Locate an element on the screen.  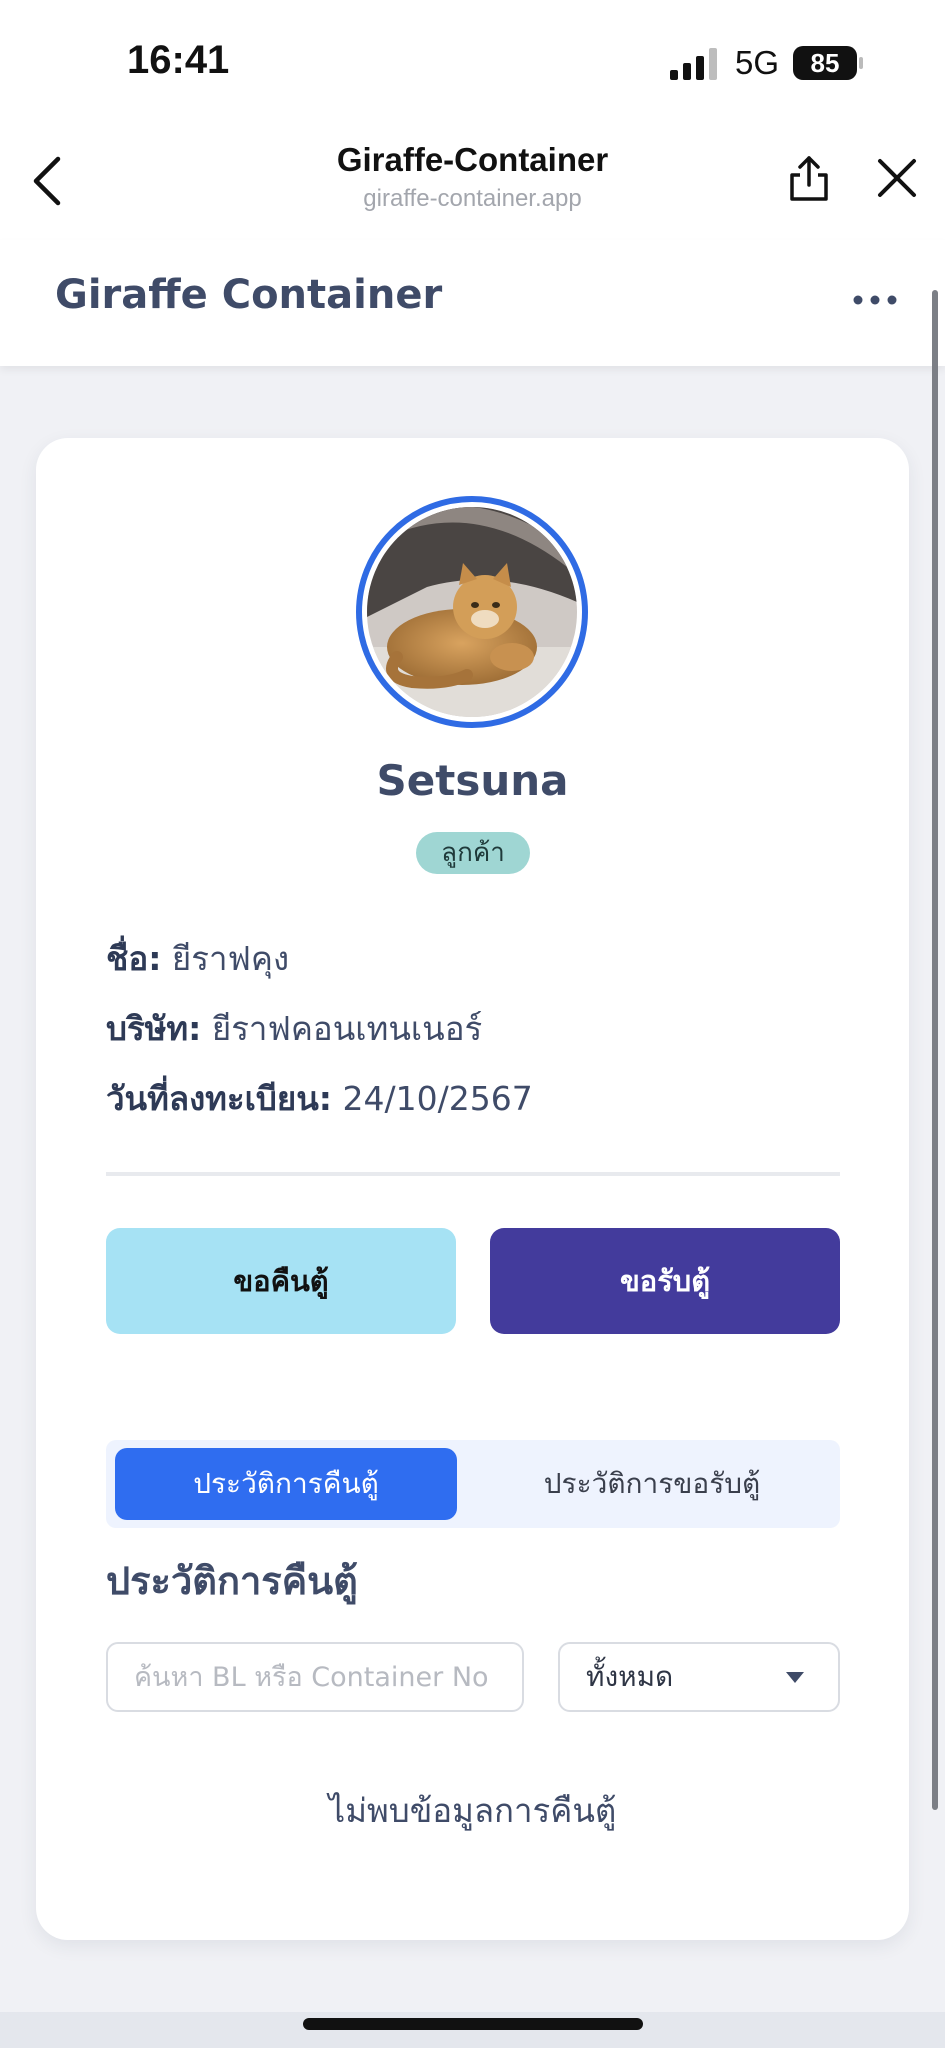
role-badge: ลูกค้า is located at coordinates (473, 853).